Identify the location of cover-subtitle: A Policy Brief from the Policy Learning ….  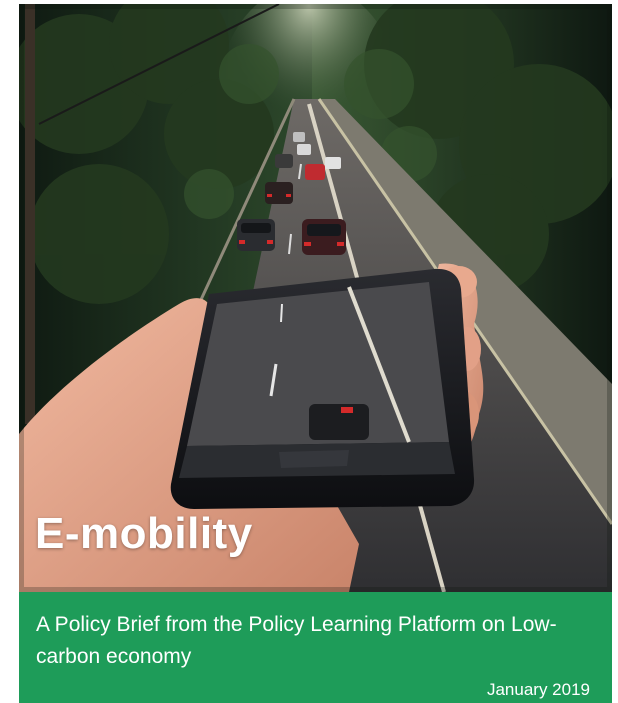
(296, 640).